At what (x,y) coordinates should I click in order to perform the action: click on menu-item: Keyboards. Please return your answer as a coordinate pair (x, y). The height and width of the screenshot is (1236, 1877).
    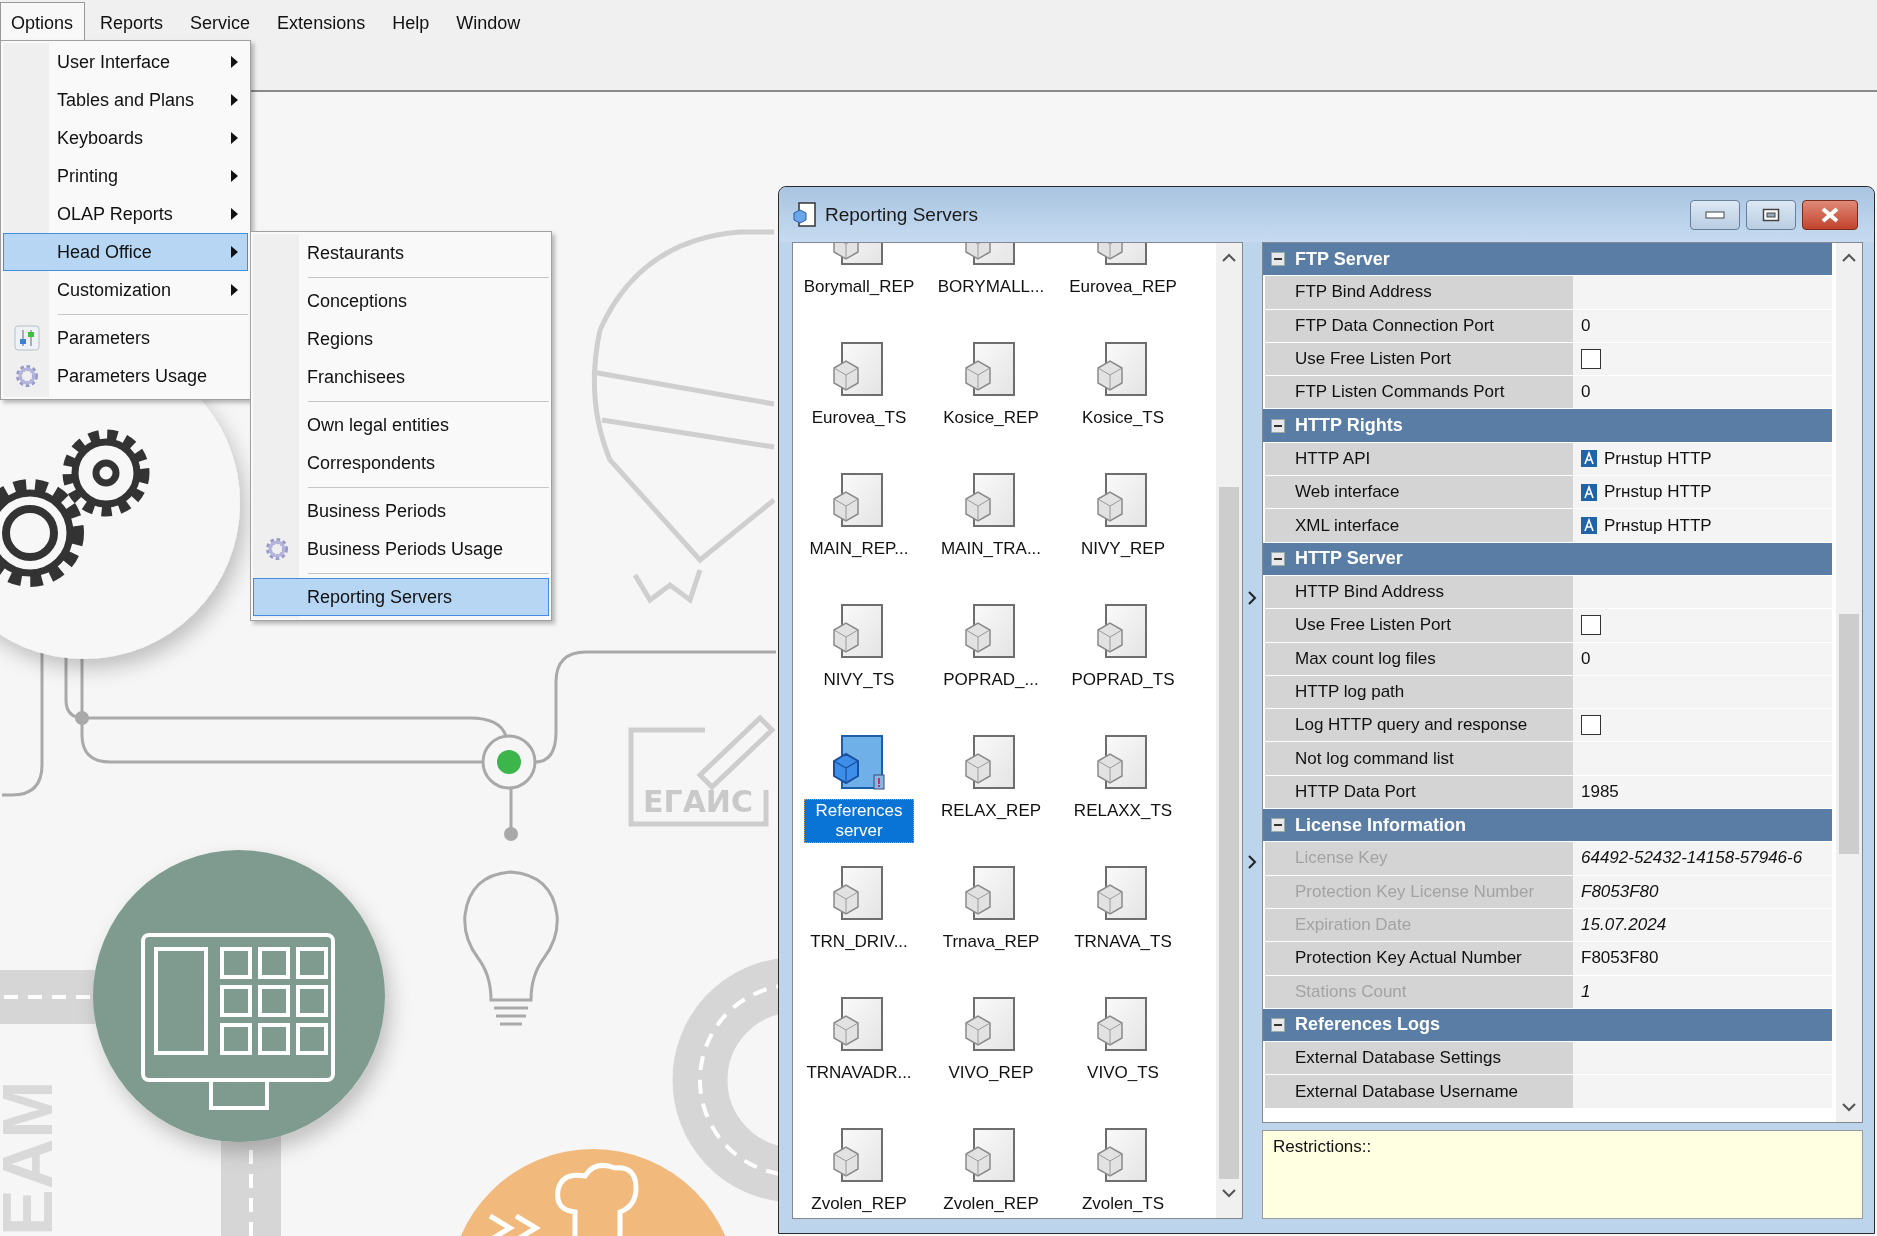
    Looking at the image, I should click on (125, 138).